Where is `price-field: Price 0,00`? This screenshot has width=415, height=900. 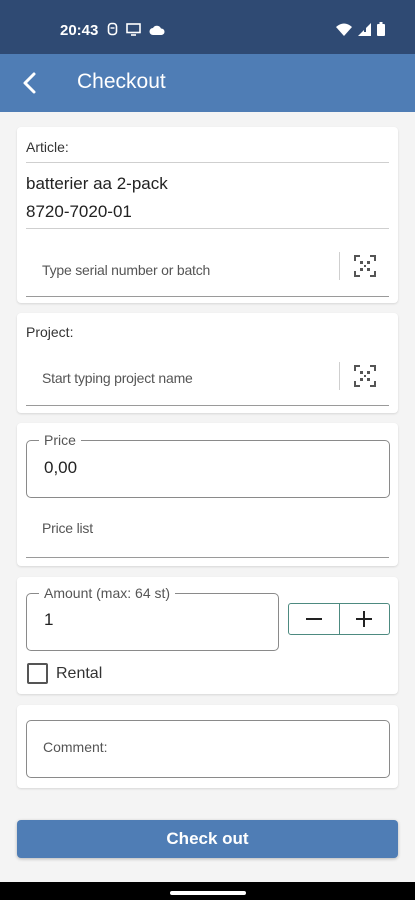
price-field: Price 0,00 is located at coordinates (208, 465).